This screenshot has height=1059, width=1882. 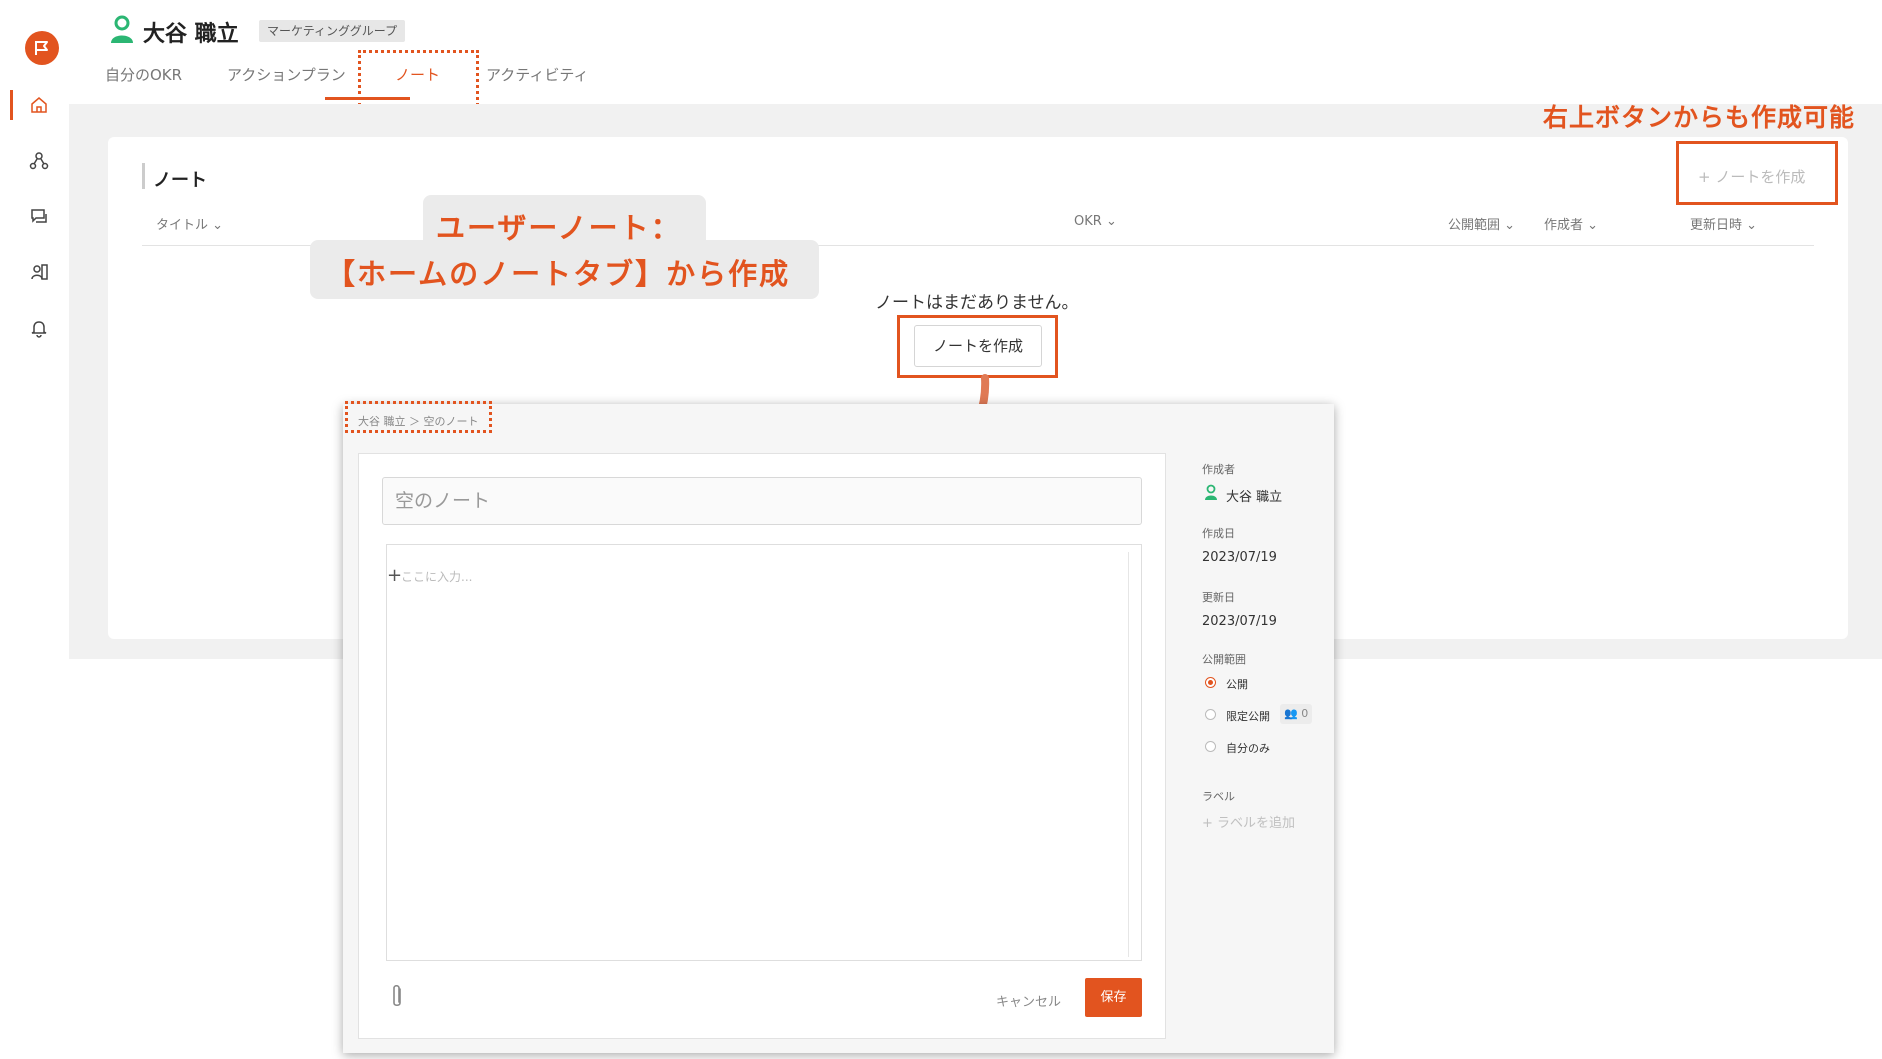 I want to click on add-label-button: + ラベルを追加, so click(x=1248, y=821).